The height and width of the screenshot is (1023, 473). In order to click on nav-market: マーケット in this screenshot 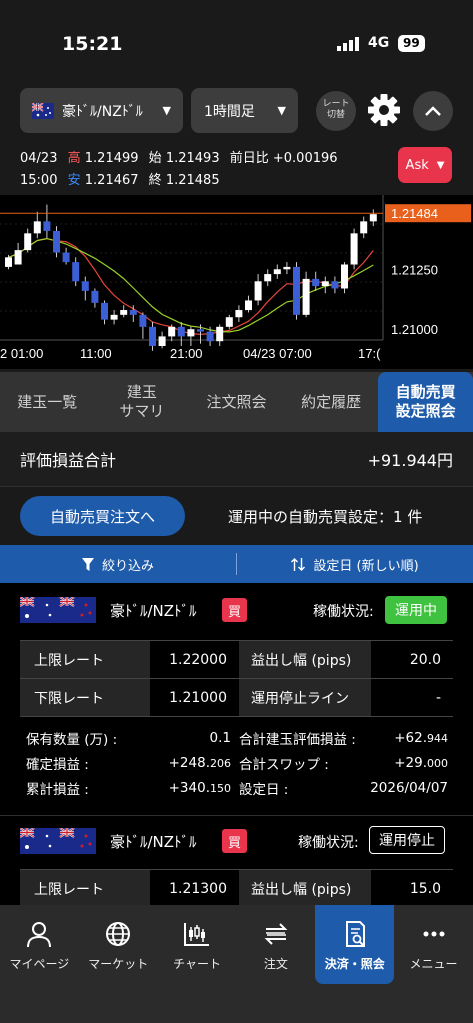, I will do `click(118, 944)`.